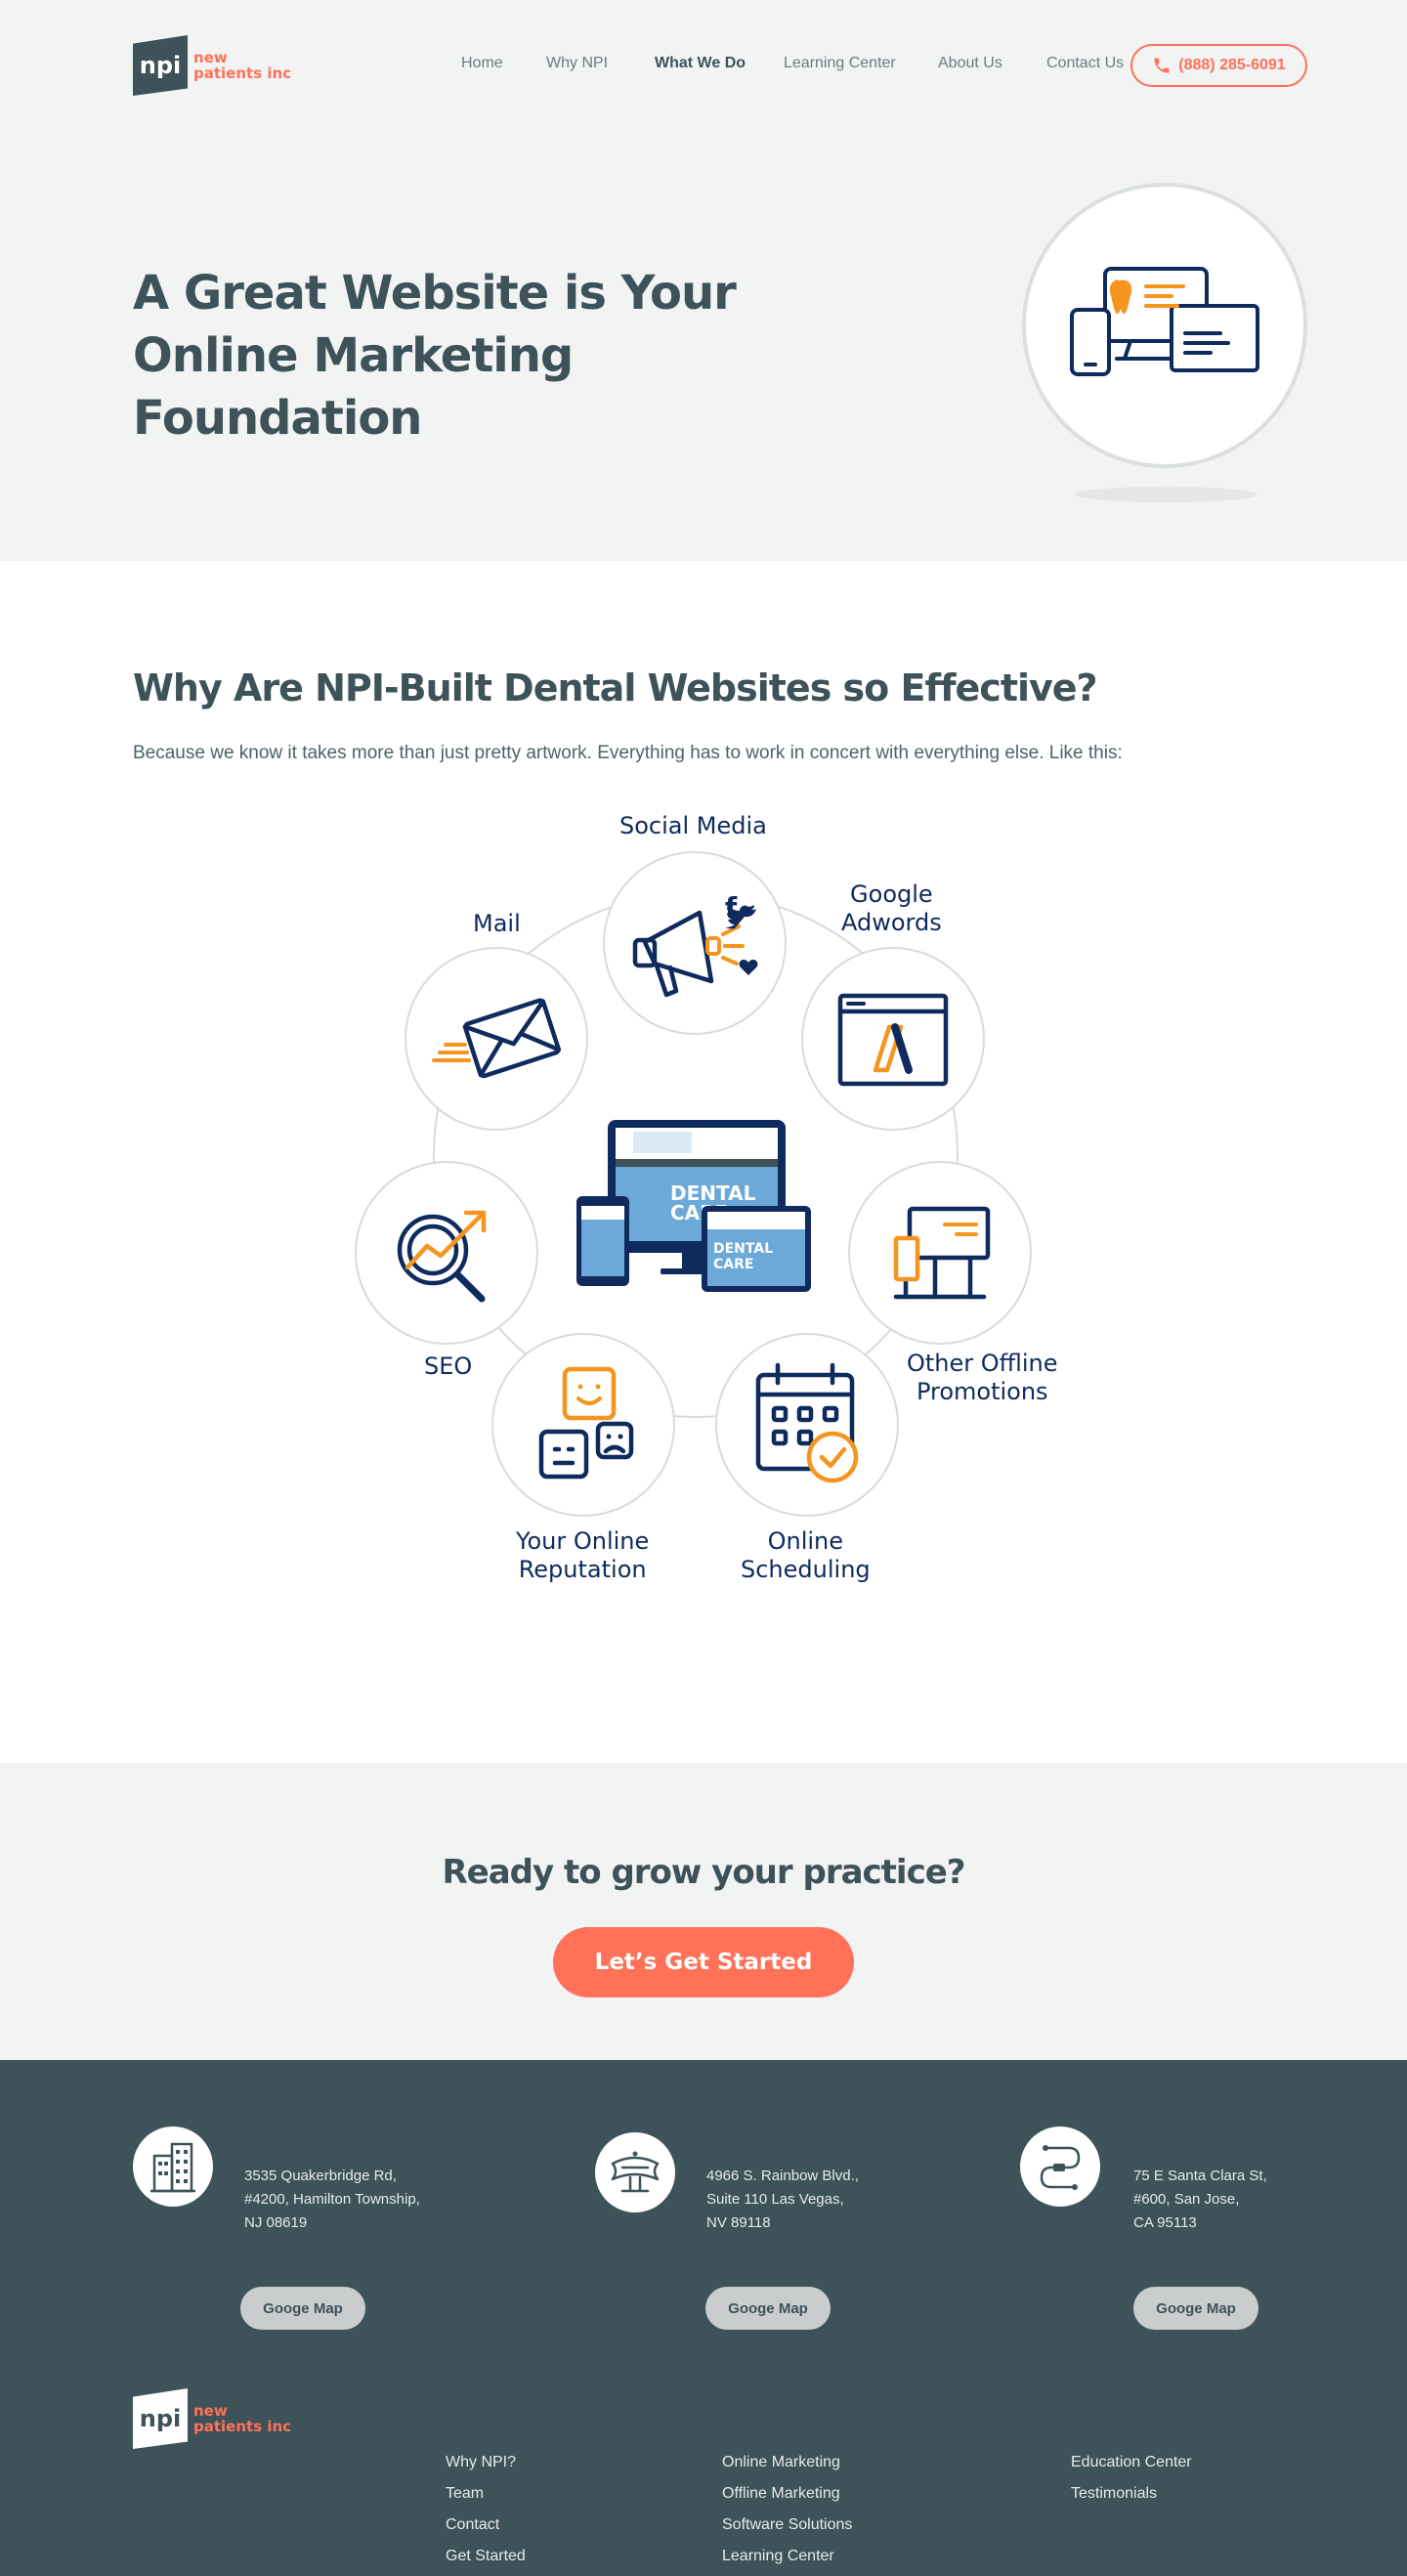 The image size is (1407, 2576). Describe the element at coordinates (703, 1873) in the screenshot. I see `cta-title: Ready to grow your practice?` at that location.